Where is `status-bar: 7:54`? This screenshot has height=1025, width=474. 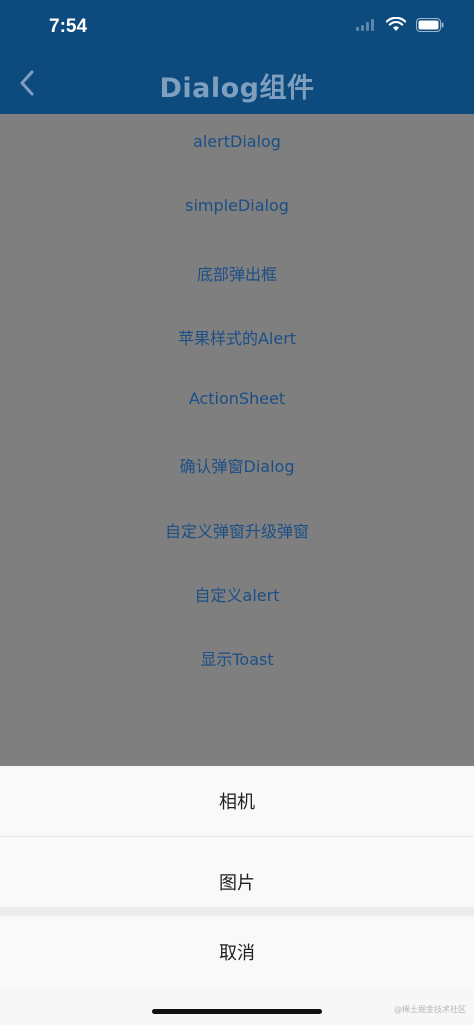 status-bar: 7:54 is located at coordinates (237, 28).